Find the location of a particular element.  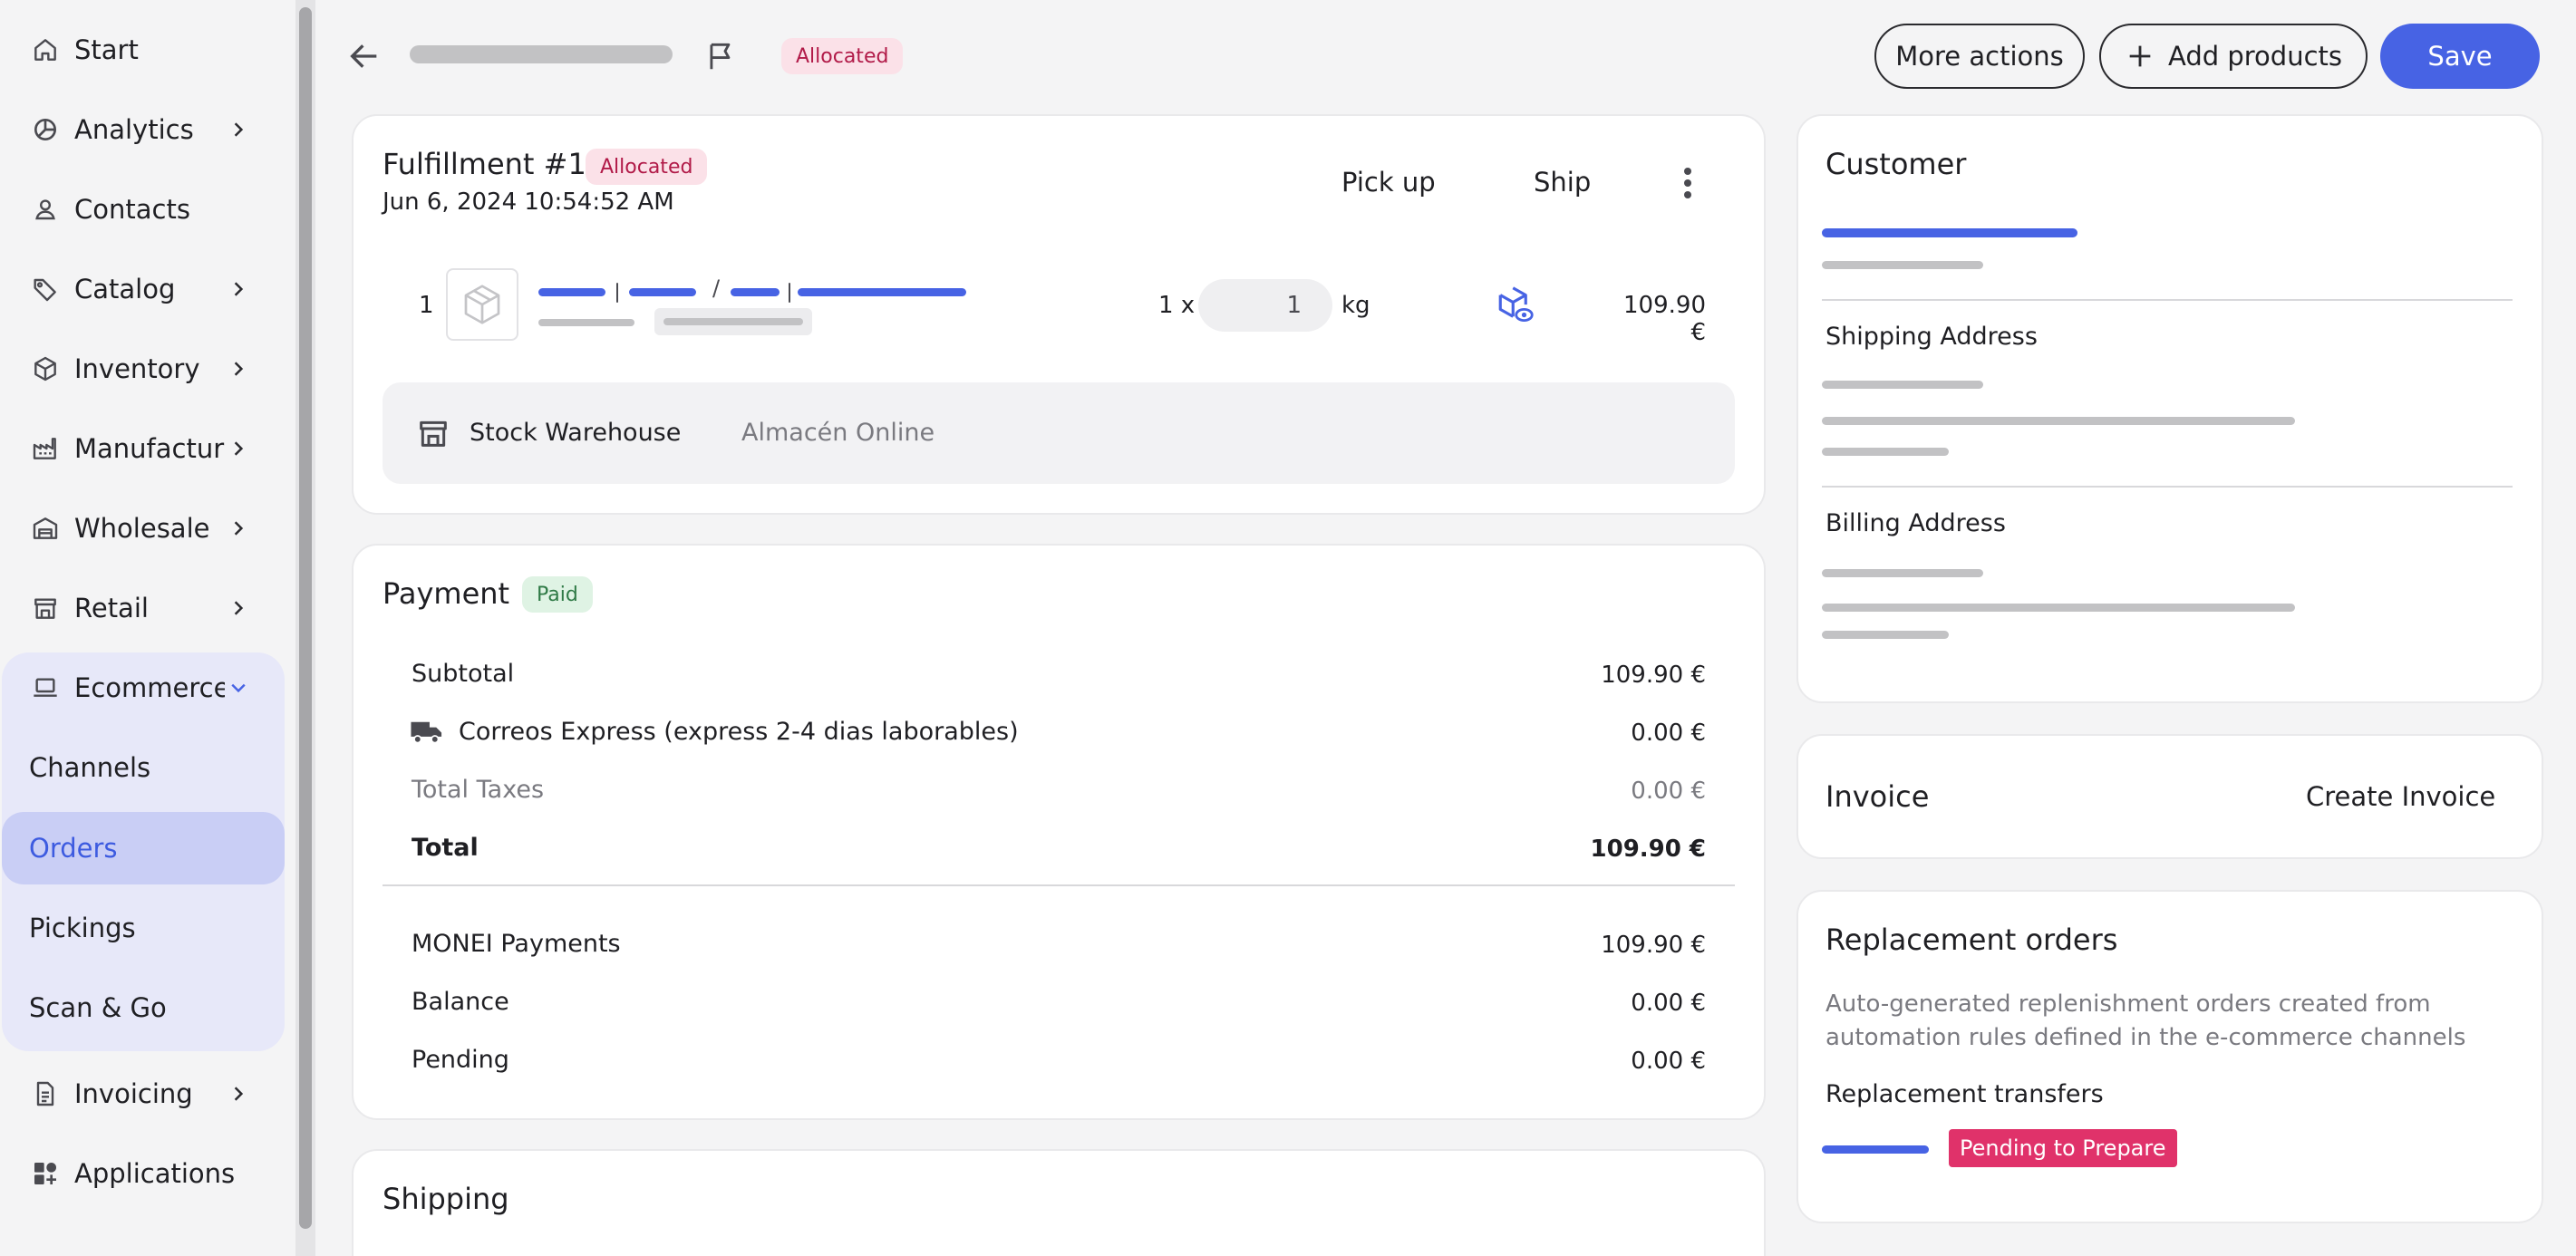

balance-label: Balance is located at coordinates (460, 1002).